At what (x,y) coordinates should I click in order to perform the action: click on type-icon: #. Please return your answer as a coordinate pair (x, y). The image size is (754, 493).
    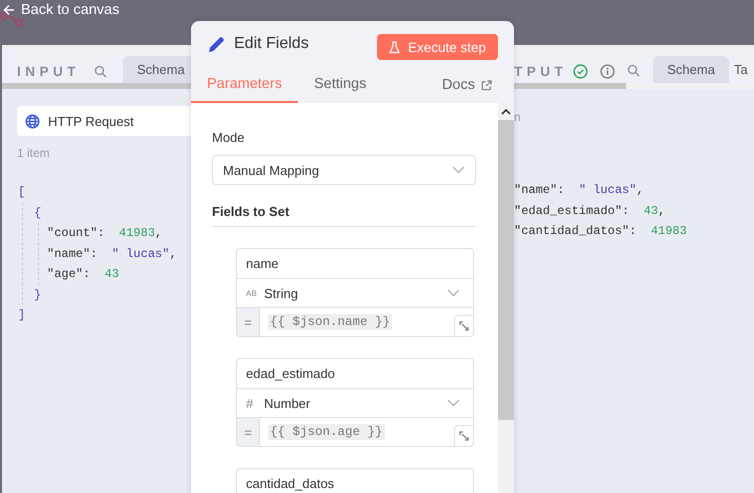
    Looking at the image, I should click on (255, 403).